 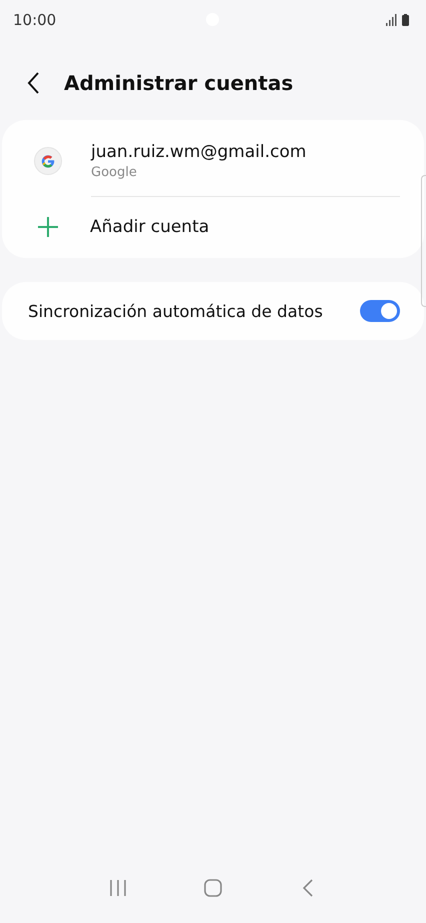 What do you see at coordinates (48, 227) in the screenshot?
I see `plus-icon` at bounding box center [48, 227].